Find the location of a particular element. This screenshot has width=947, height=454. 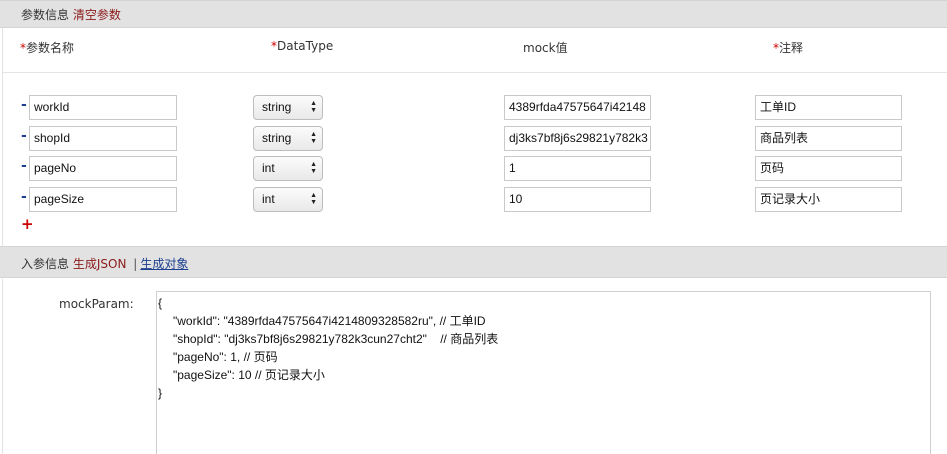

mock-value-input: 10 is located at coordinates (577, 199).